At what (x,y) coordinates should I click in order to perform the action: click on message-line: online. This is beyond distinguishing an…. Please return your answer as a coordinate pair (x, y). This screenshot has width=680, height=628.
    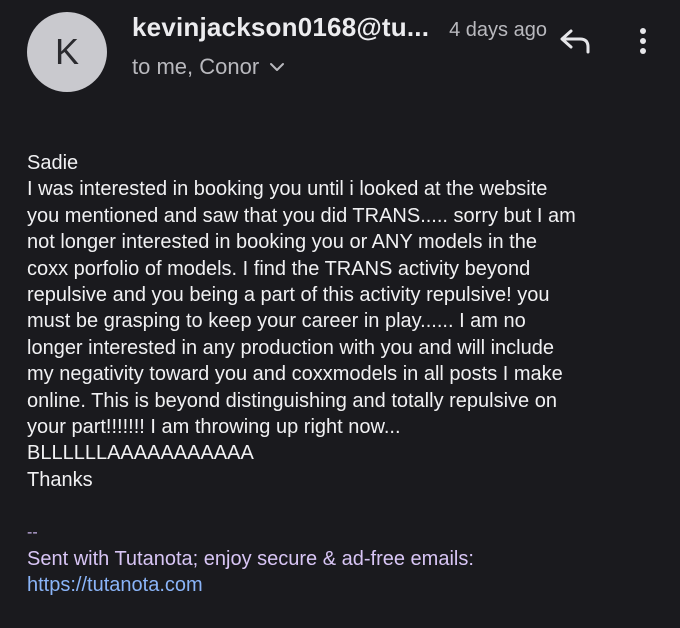
    Looking at the image, I should click on (292, 400).